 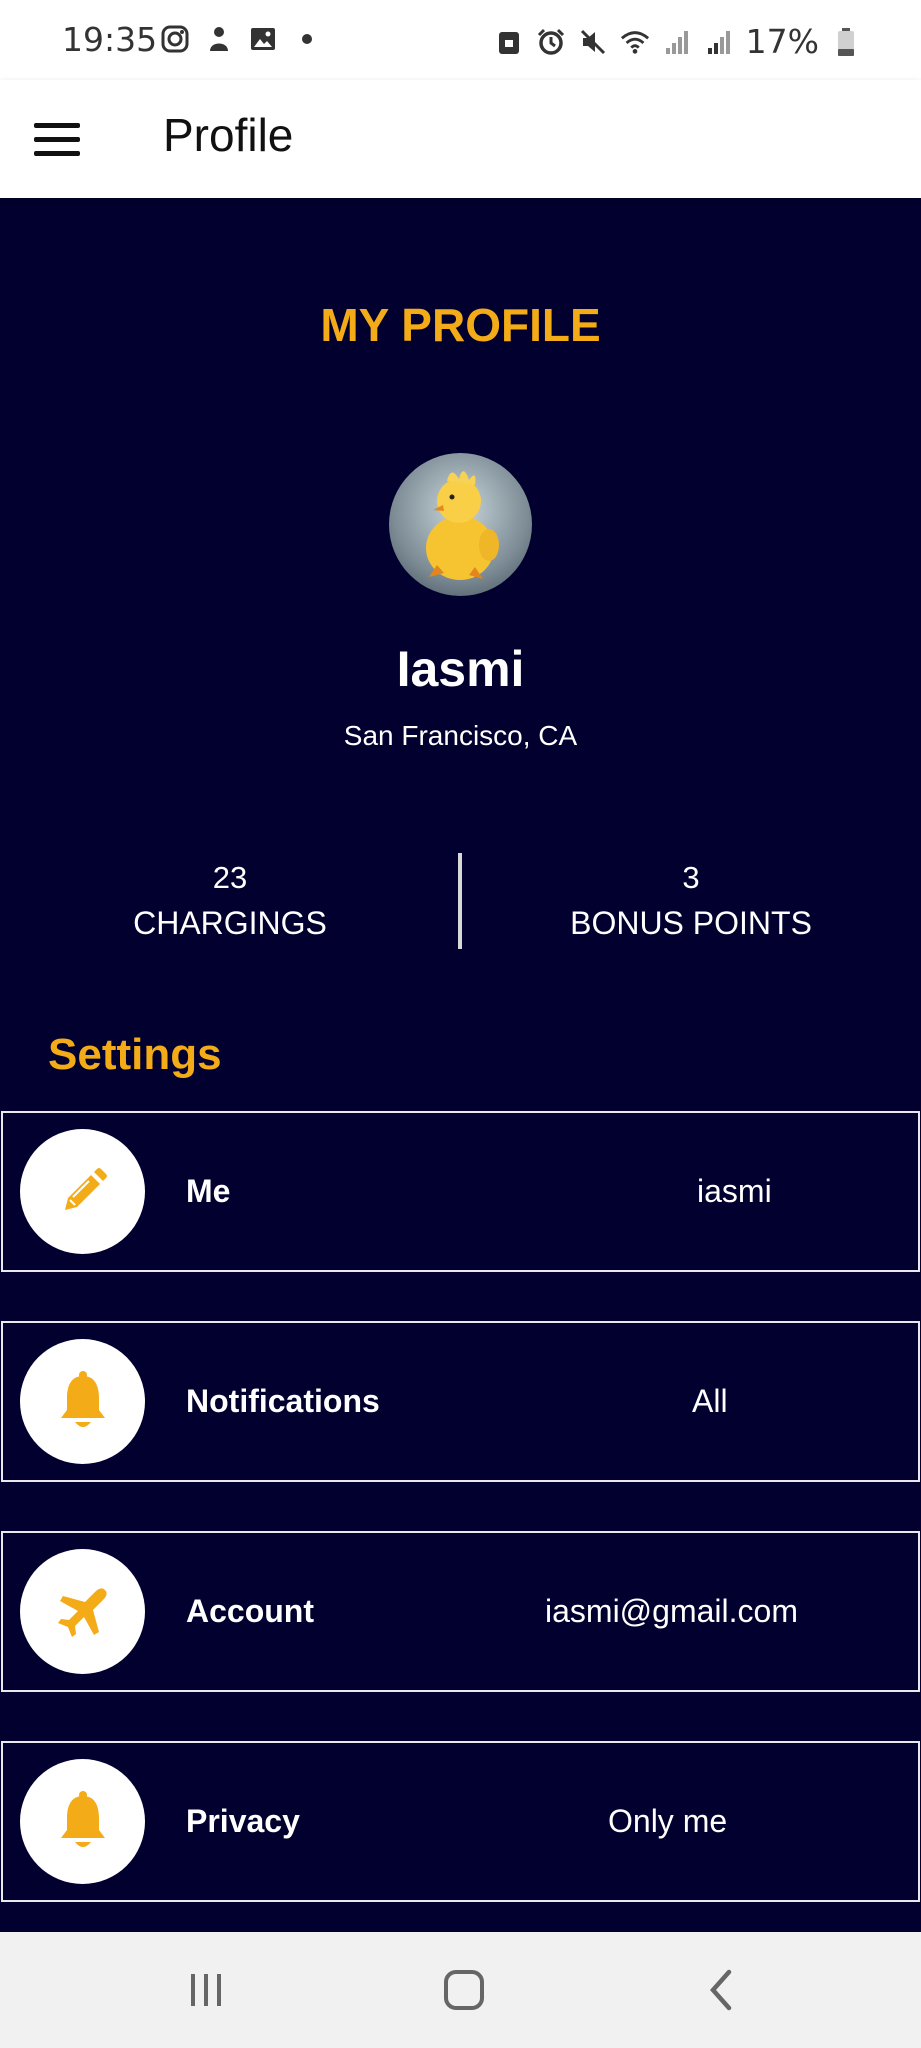 What do you see at coordinates (635, 42) in the screenshot?
I see `wifi-icon` at bounding box center [635, 42].